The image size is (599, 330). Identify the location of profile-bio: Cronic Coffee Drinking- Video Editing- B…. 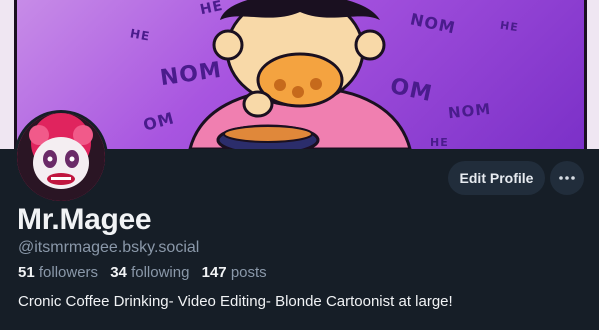
(235, 301).